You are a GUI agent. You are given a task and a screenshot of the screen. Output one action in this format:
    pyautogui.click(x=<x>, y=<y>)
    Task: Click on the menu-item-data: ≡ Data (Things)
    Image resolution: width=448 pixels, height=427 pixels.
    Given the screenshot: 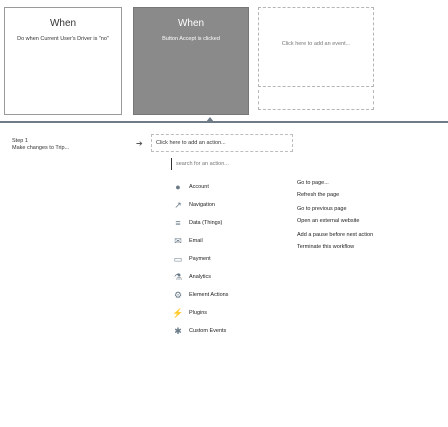 What is the action you would take?
    pyautogui.click(x=222, y=223)
    